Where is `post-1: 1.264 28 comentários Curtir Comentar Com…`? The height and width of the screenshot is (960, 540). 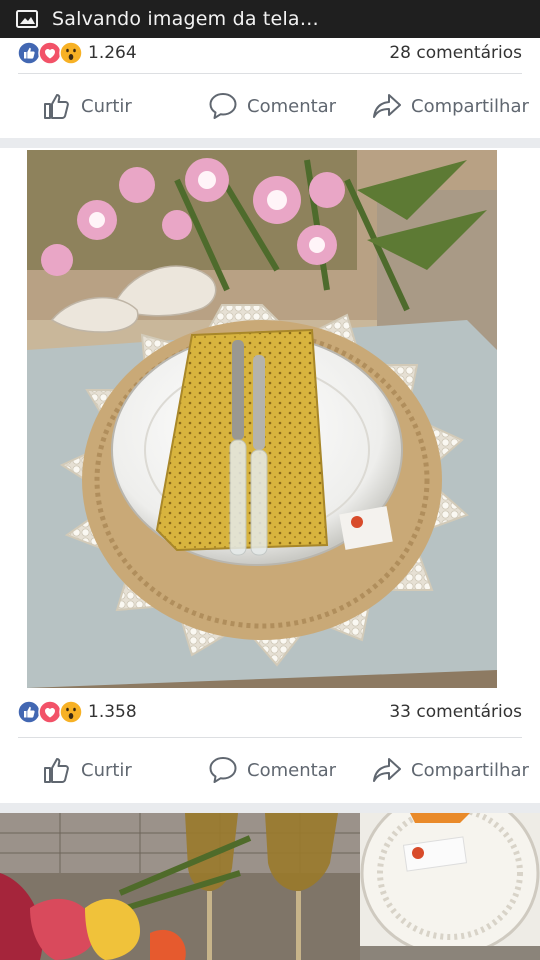 post-1: 1.264 28 comentários Curtir Comentar Com… is located at coordinates (270, 88).